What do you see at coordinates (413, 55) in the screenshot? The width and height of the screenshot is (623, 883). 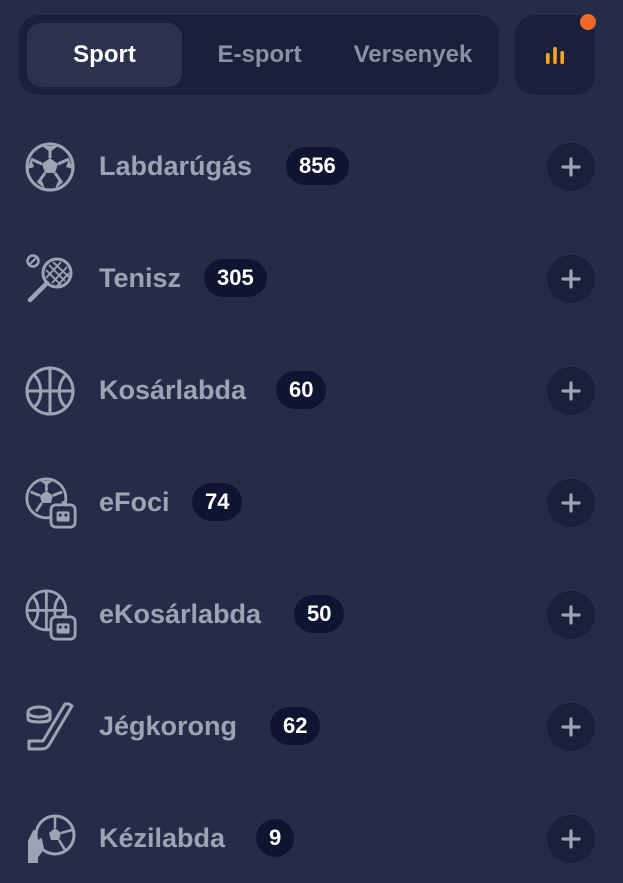 I see `tab-versenyek: Versenyek` at bounding box center [413, 55].